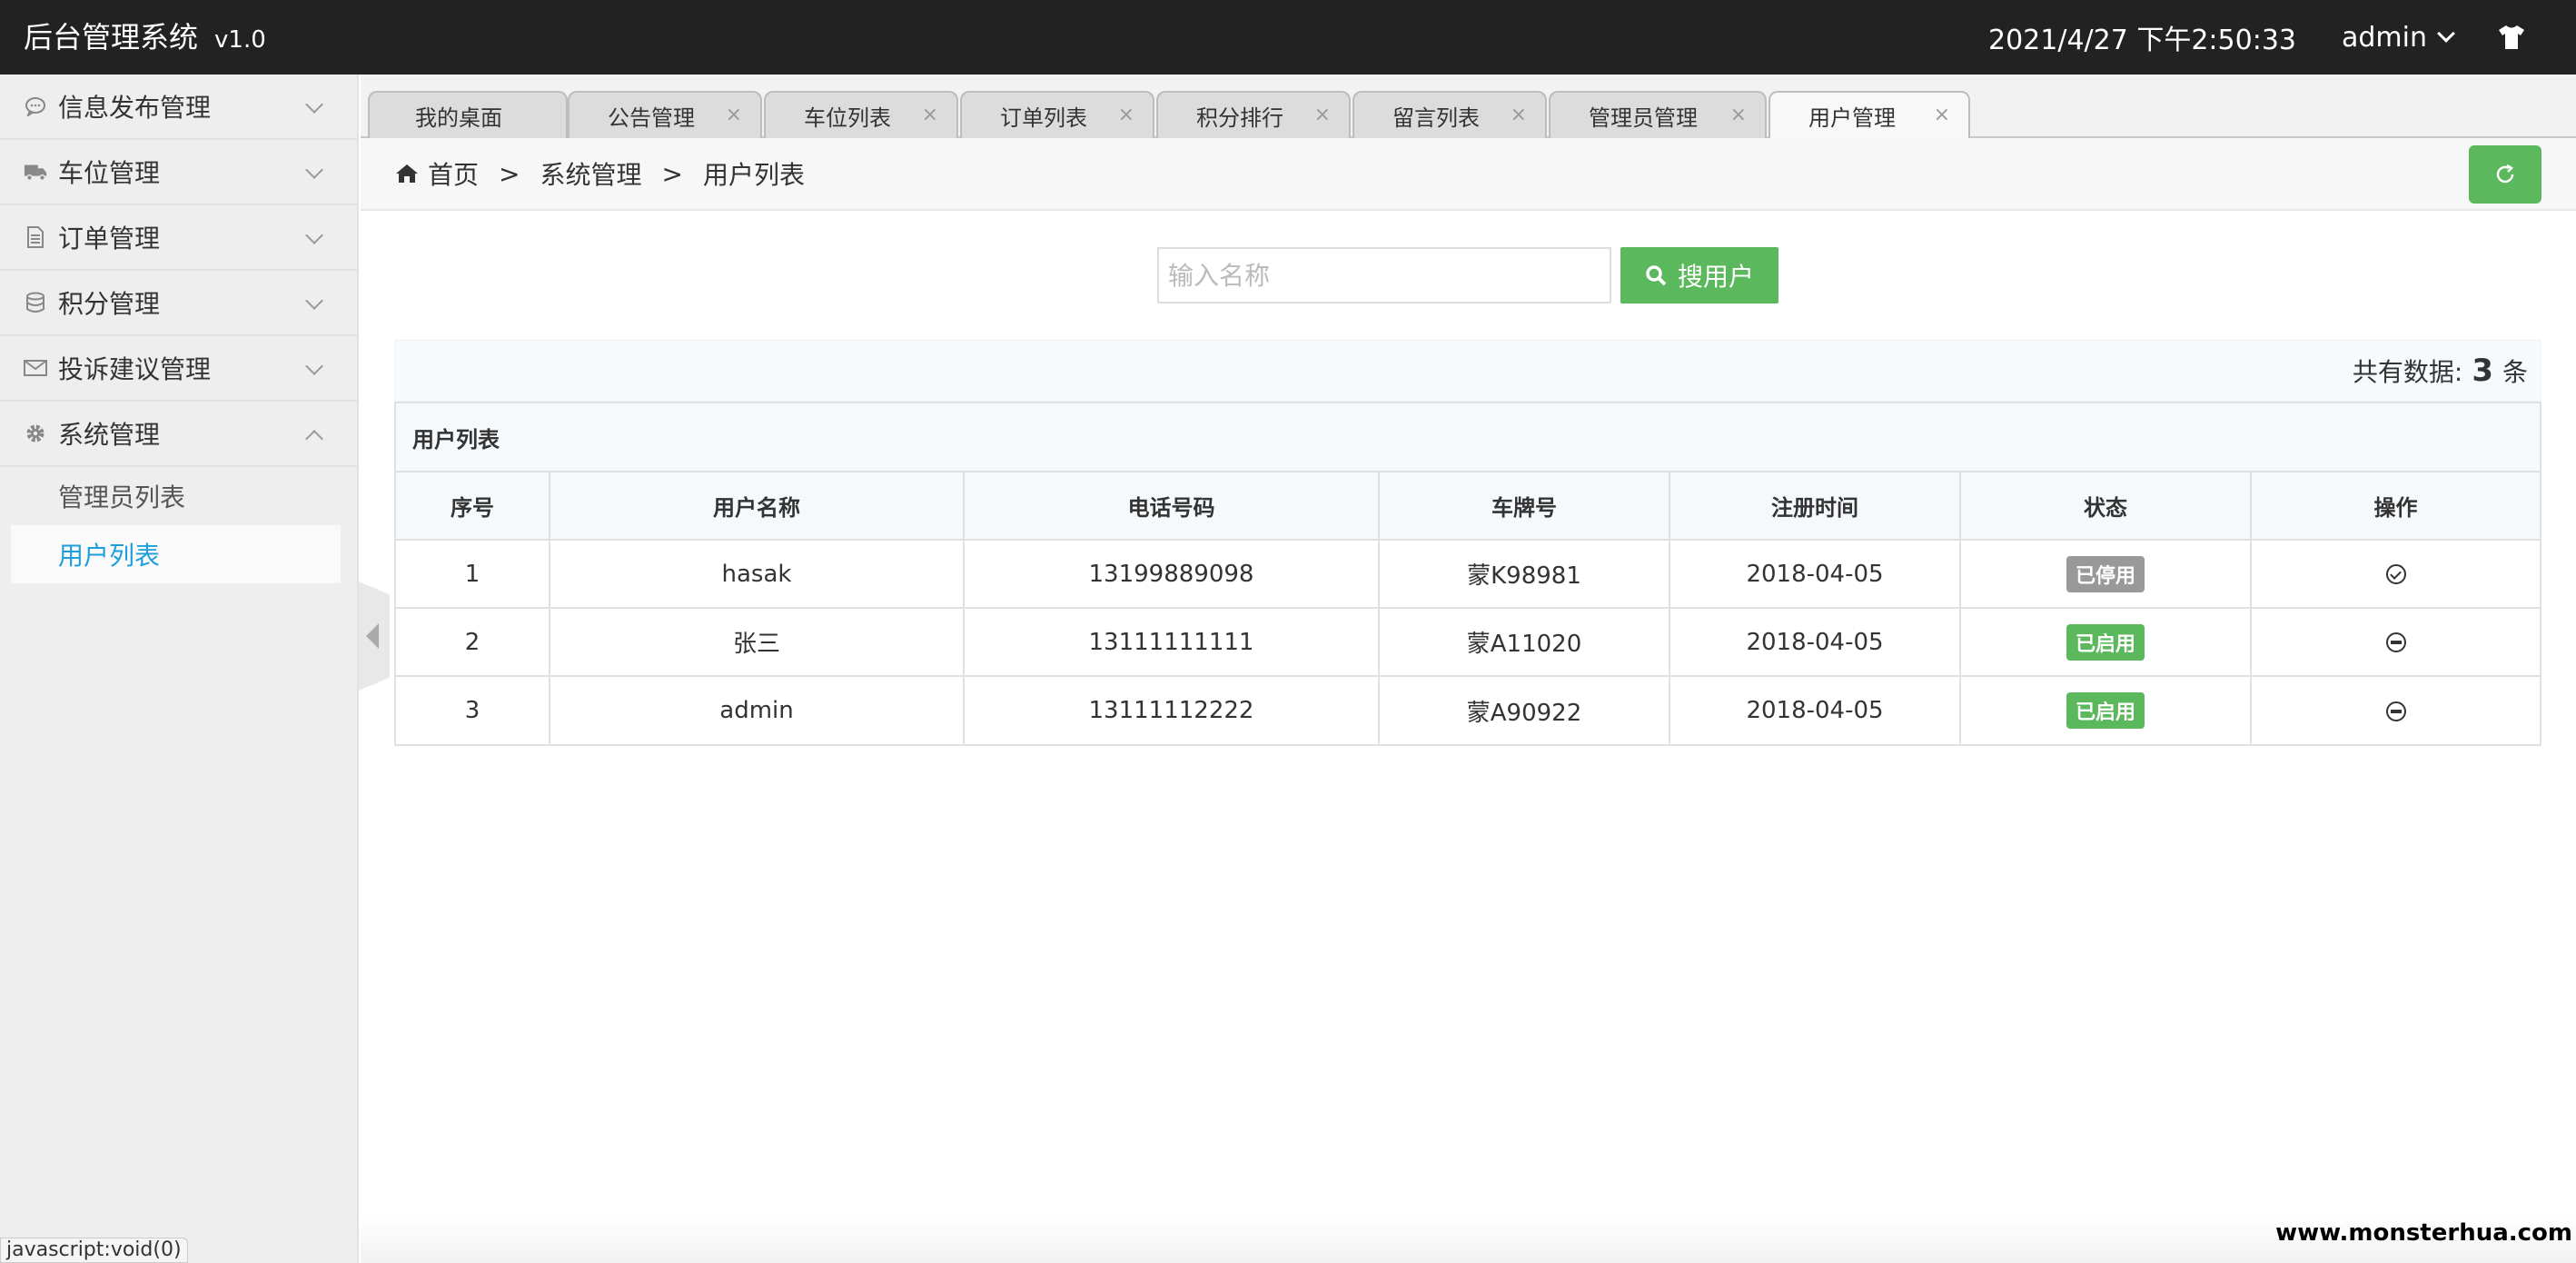  Describe the element at coordinates (2407, 372) in the screenshot. I see `count-prefix: 共有数据:` at that location.